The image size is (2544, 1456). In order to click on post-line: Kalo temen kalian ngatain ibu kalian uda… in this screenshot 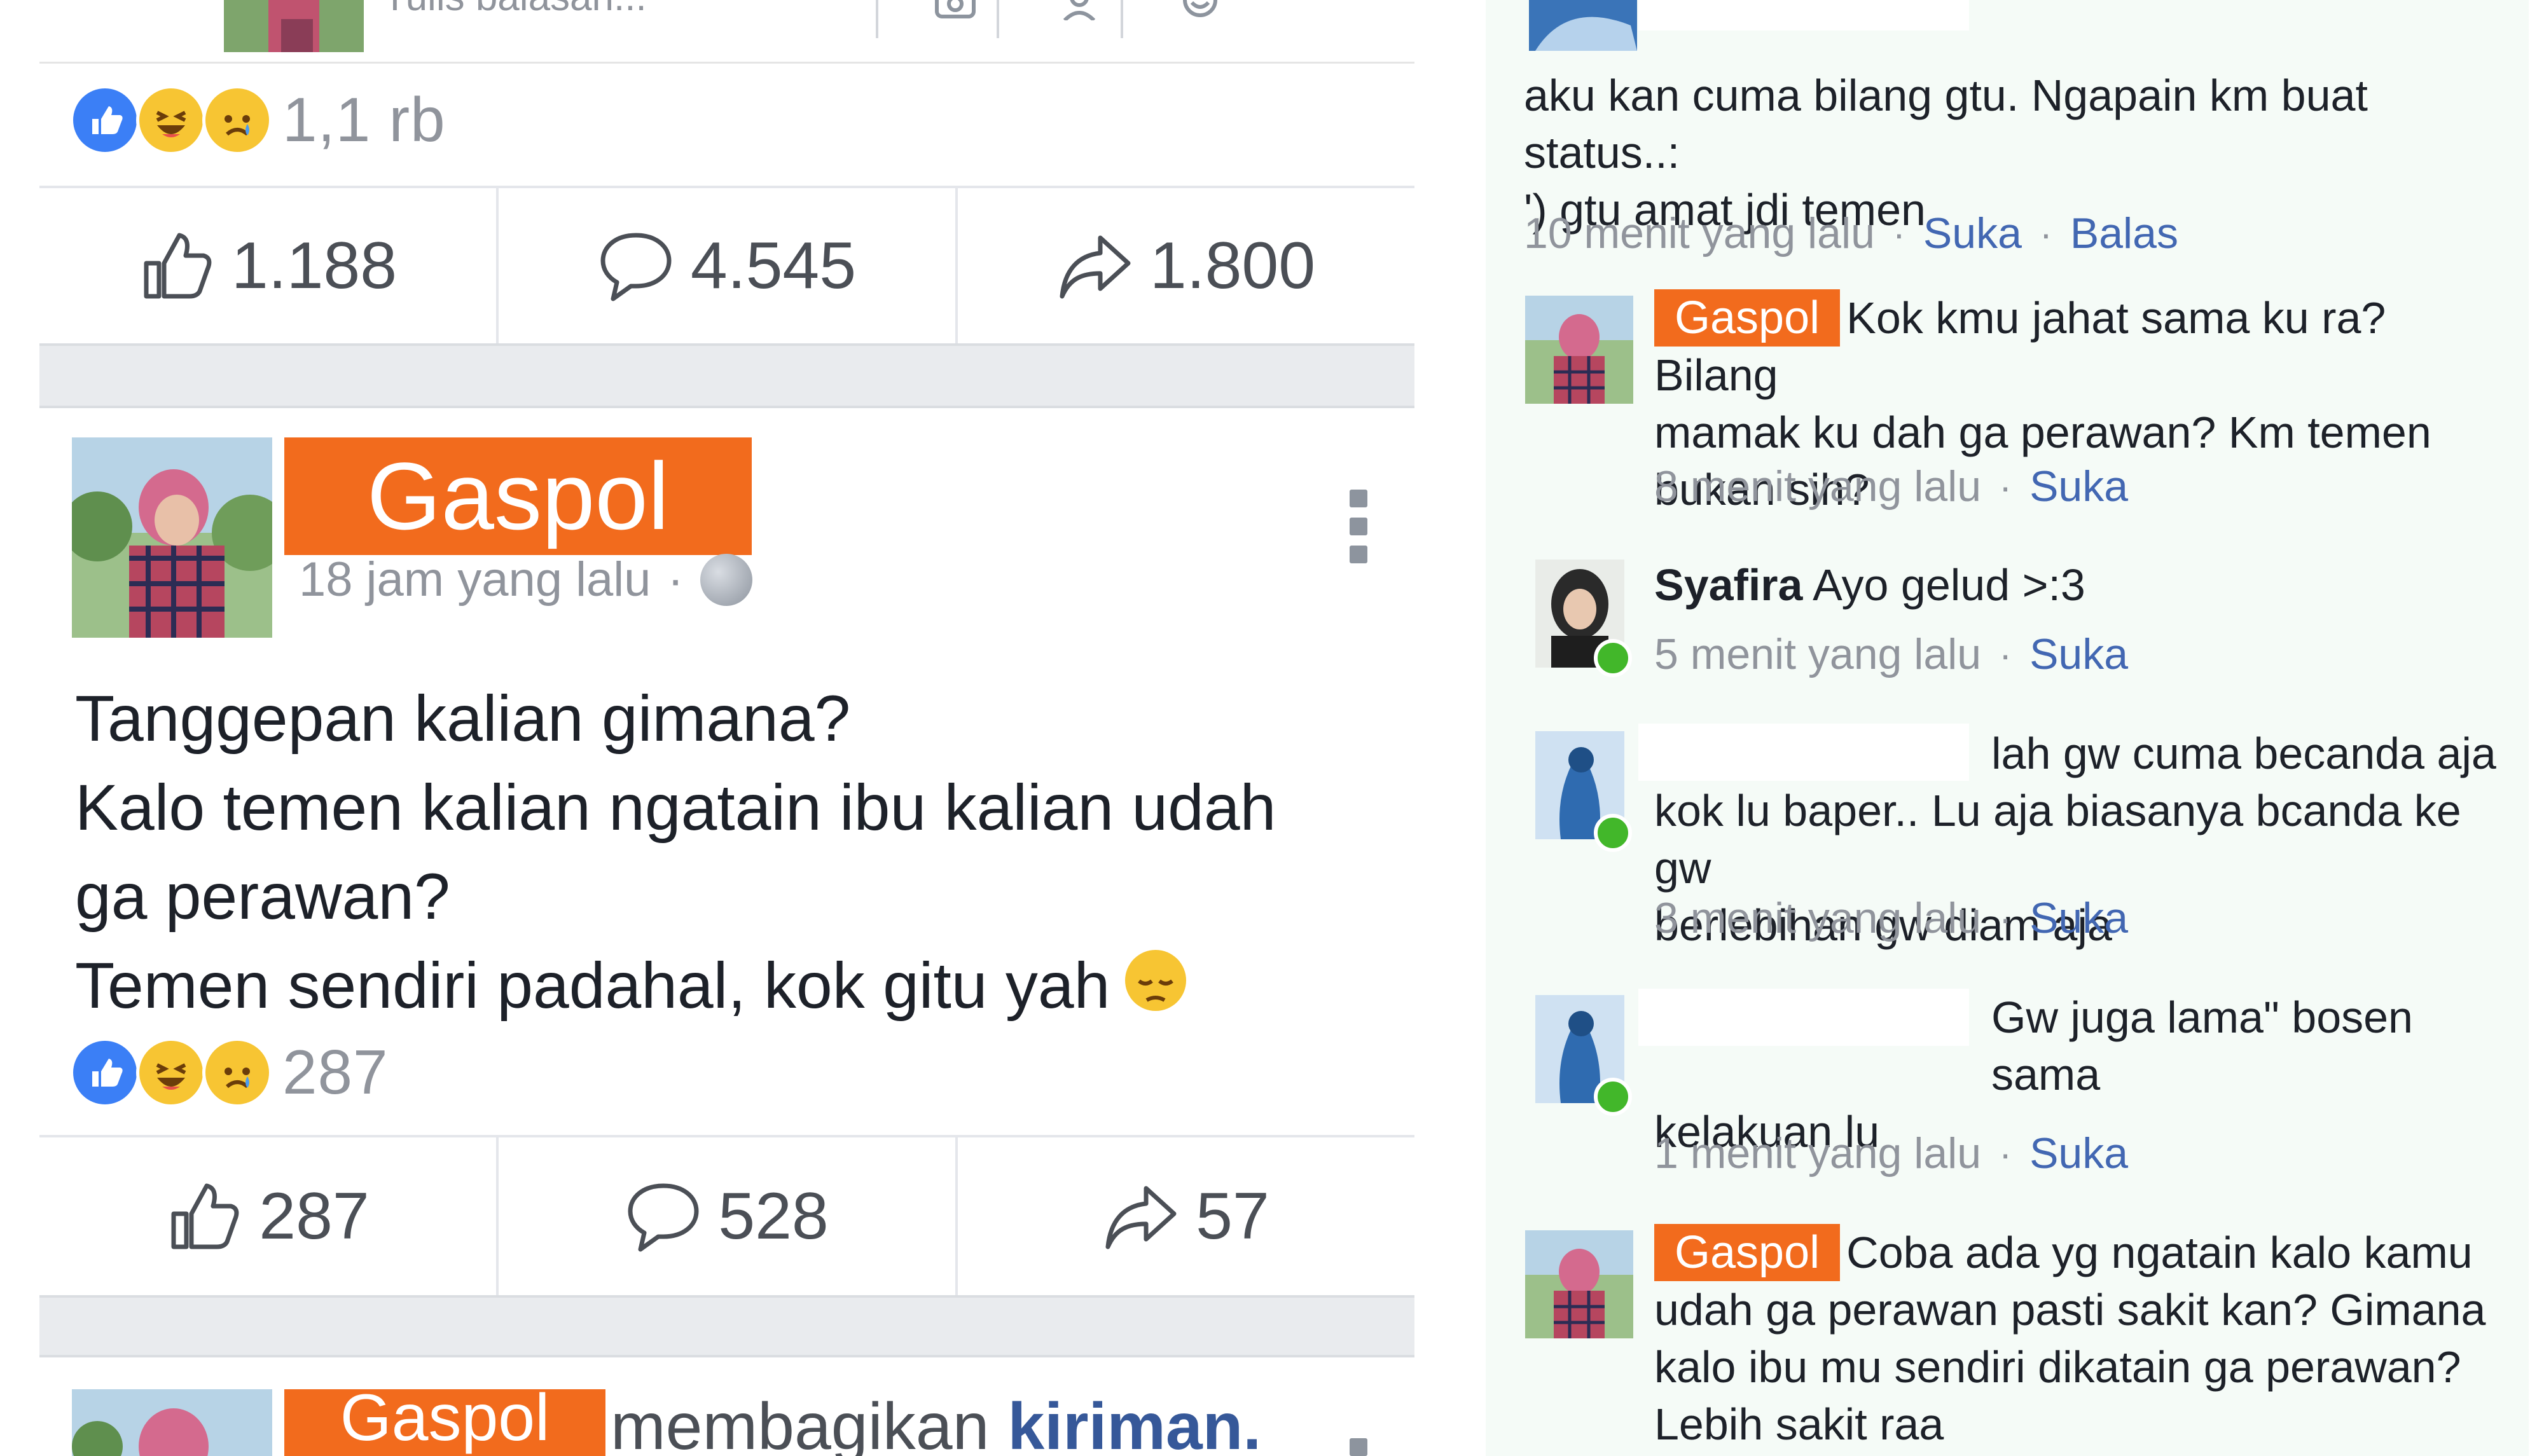, I will do `click(676, 807)`.